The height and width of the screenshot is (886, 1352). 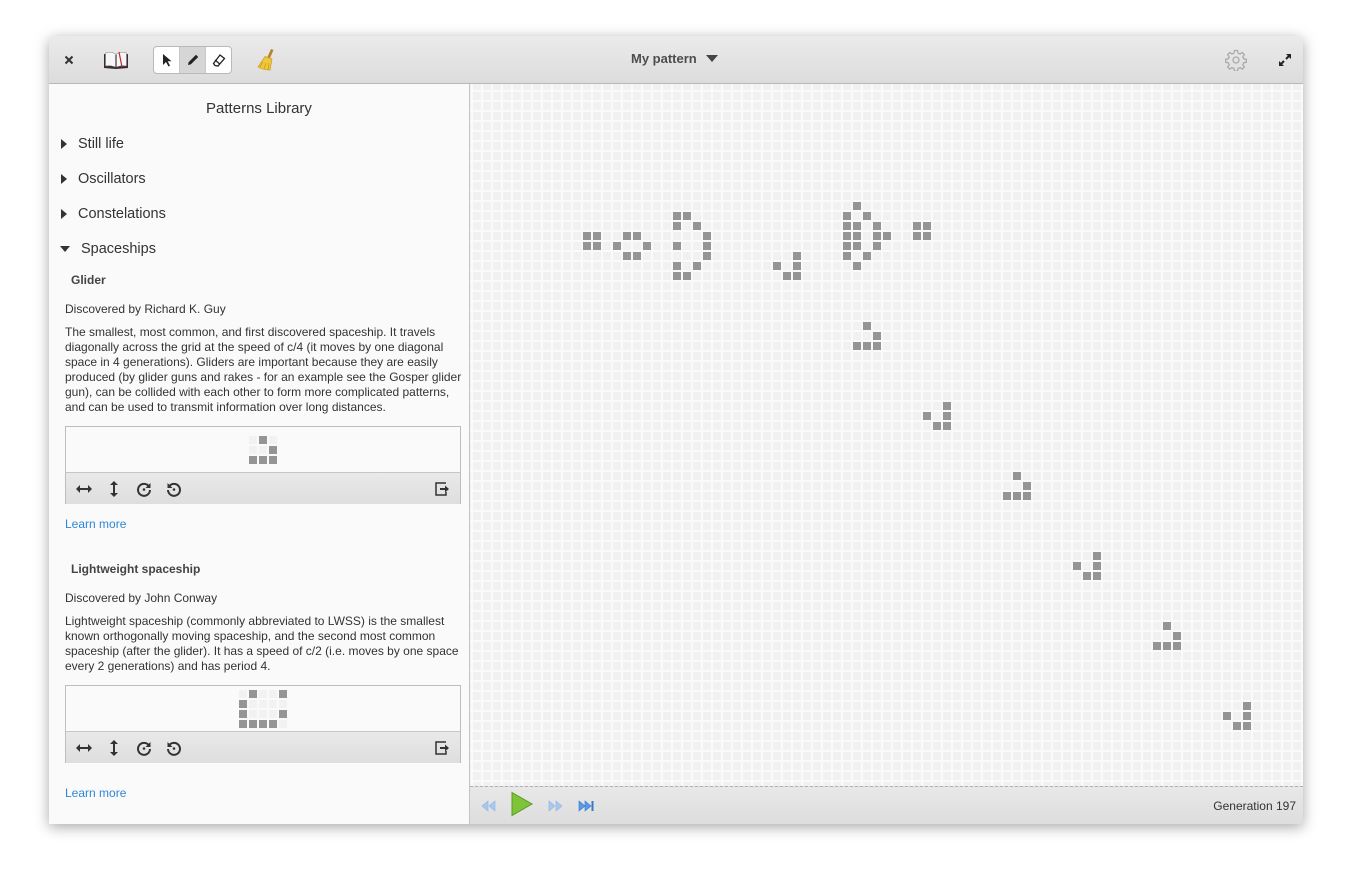 What do you see at coordinates (556, 806) in the screenshot?
I see `step-forward-button` at bounding box center [556, 806].